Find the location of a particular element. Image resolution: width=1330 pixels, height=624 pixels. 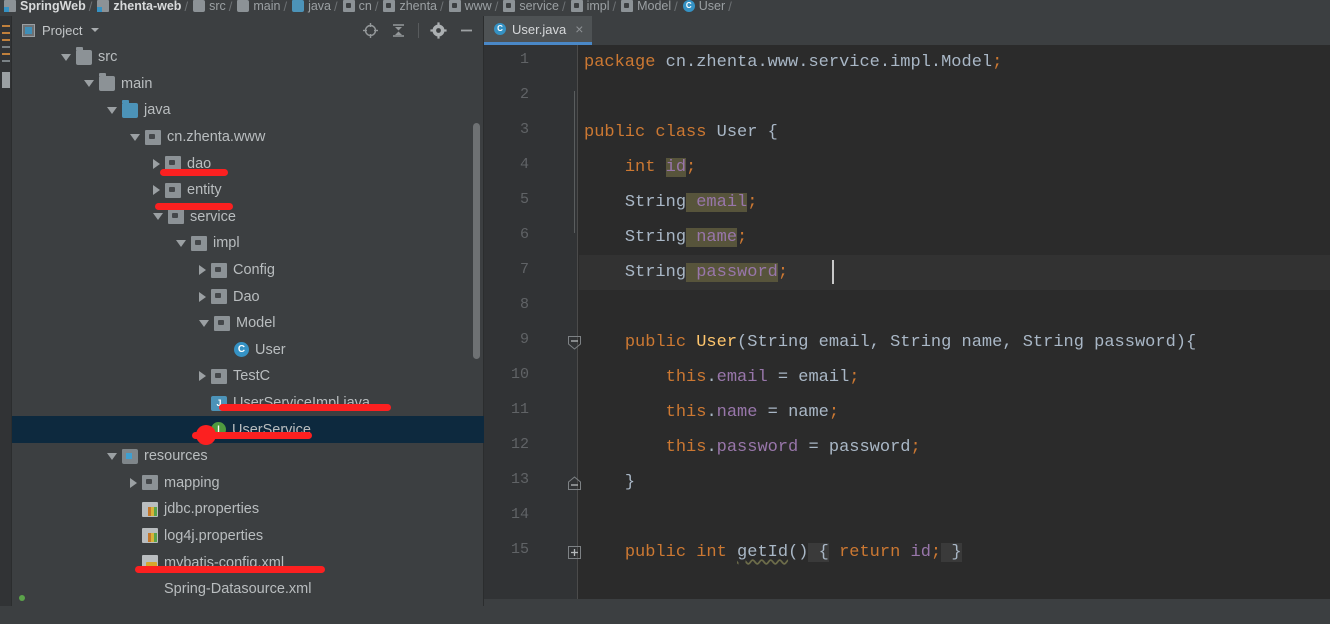

tree-item-model: Model is located at coordinates (248, 323).